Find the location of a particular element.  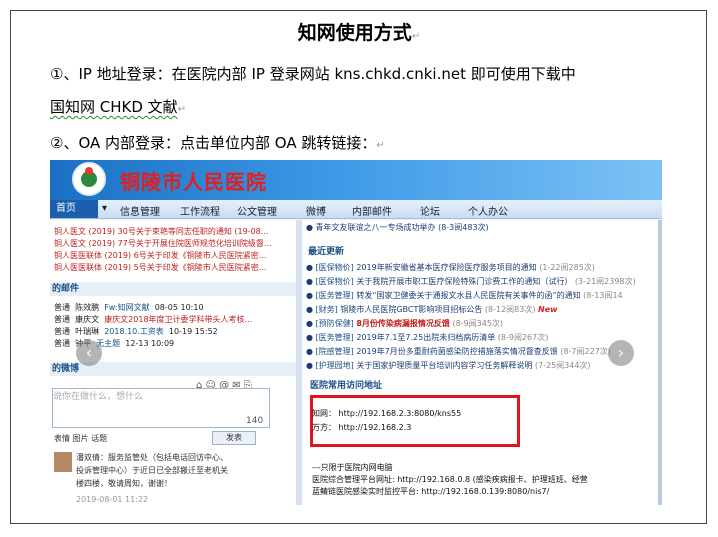

mail-section-title: 的邮件 is located at coordinates (173, 289).